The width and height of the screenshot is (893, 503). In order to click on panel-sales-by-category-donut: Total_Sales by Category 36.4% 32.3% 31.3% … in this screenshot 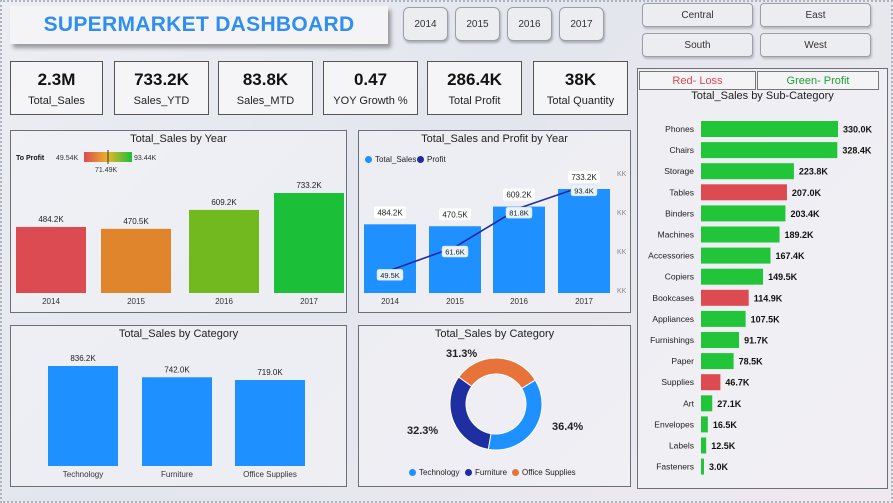, I will do `click(494, 406)`.